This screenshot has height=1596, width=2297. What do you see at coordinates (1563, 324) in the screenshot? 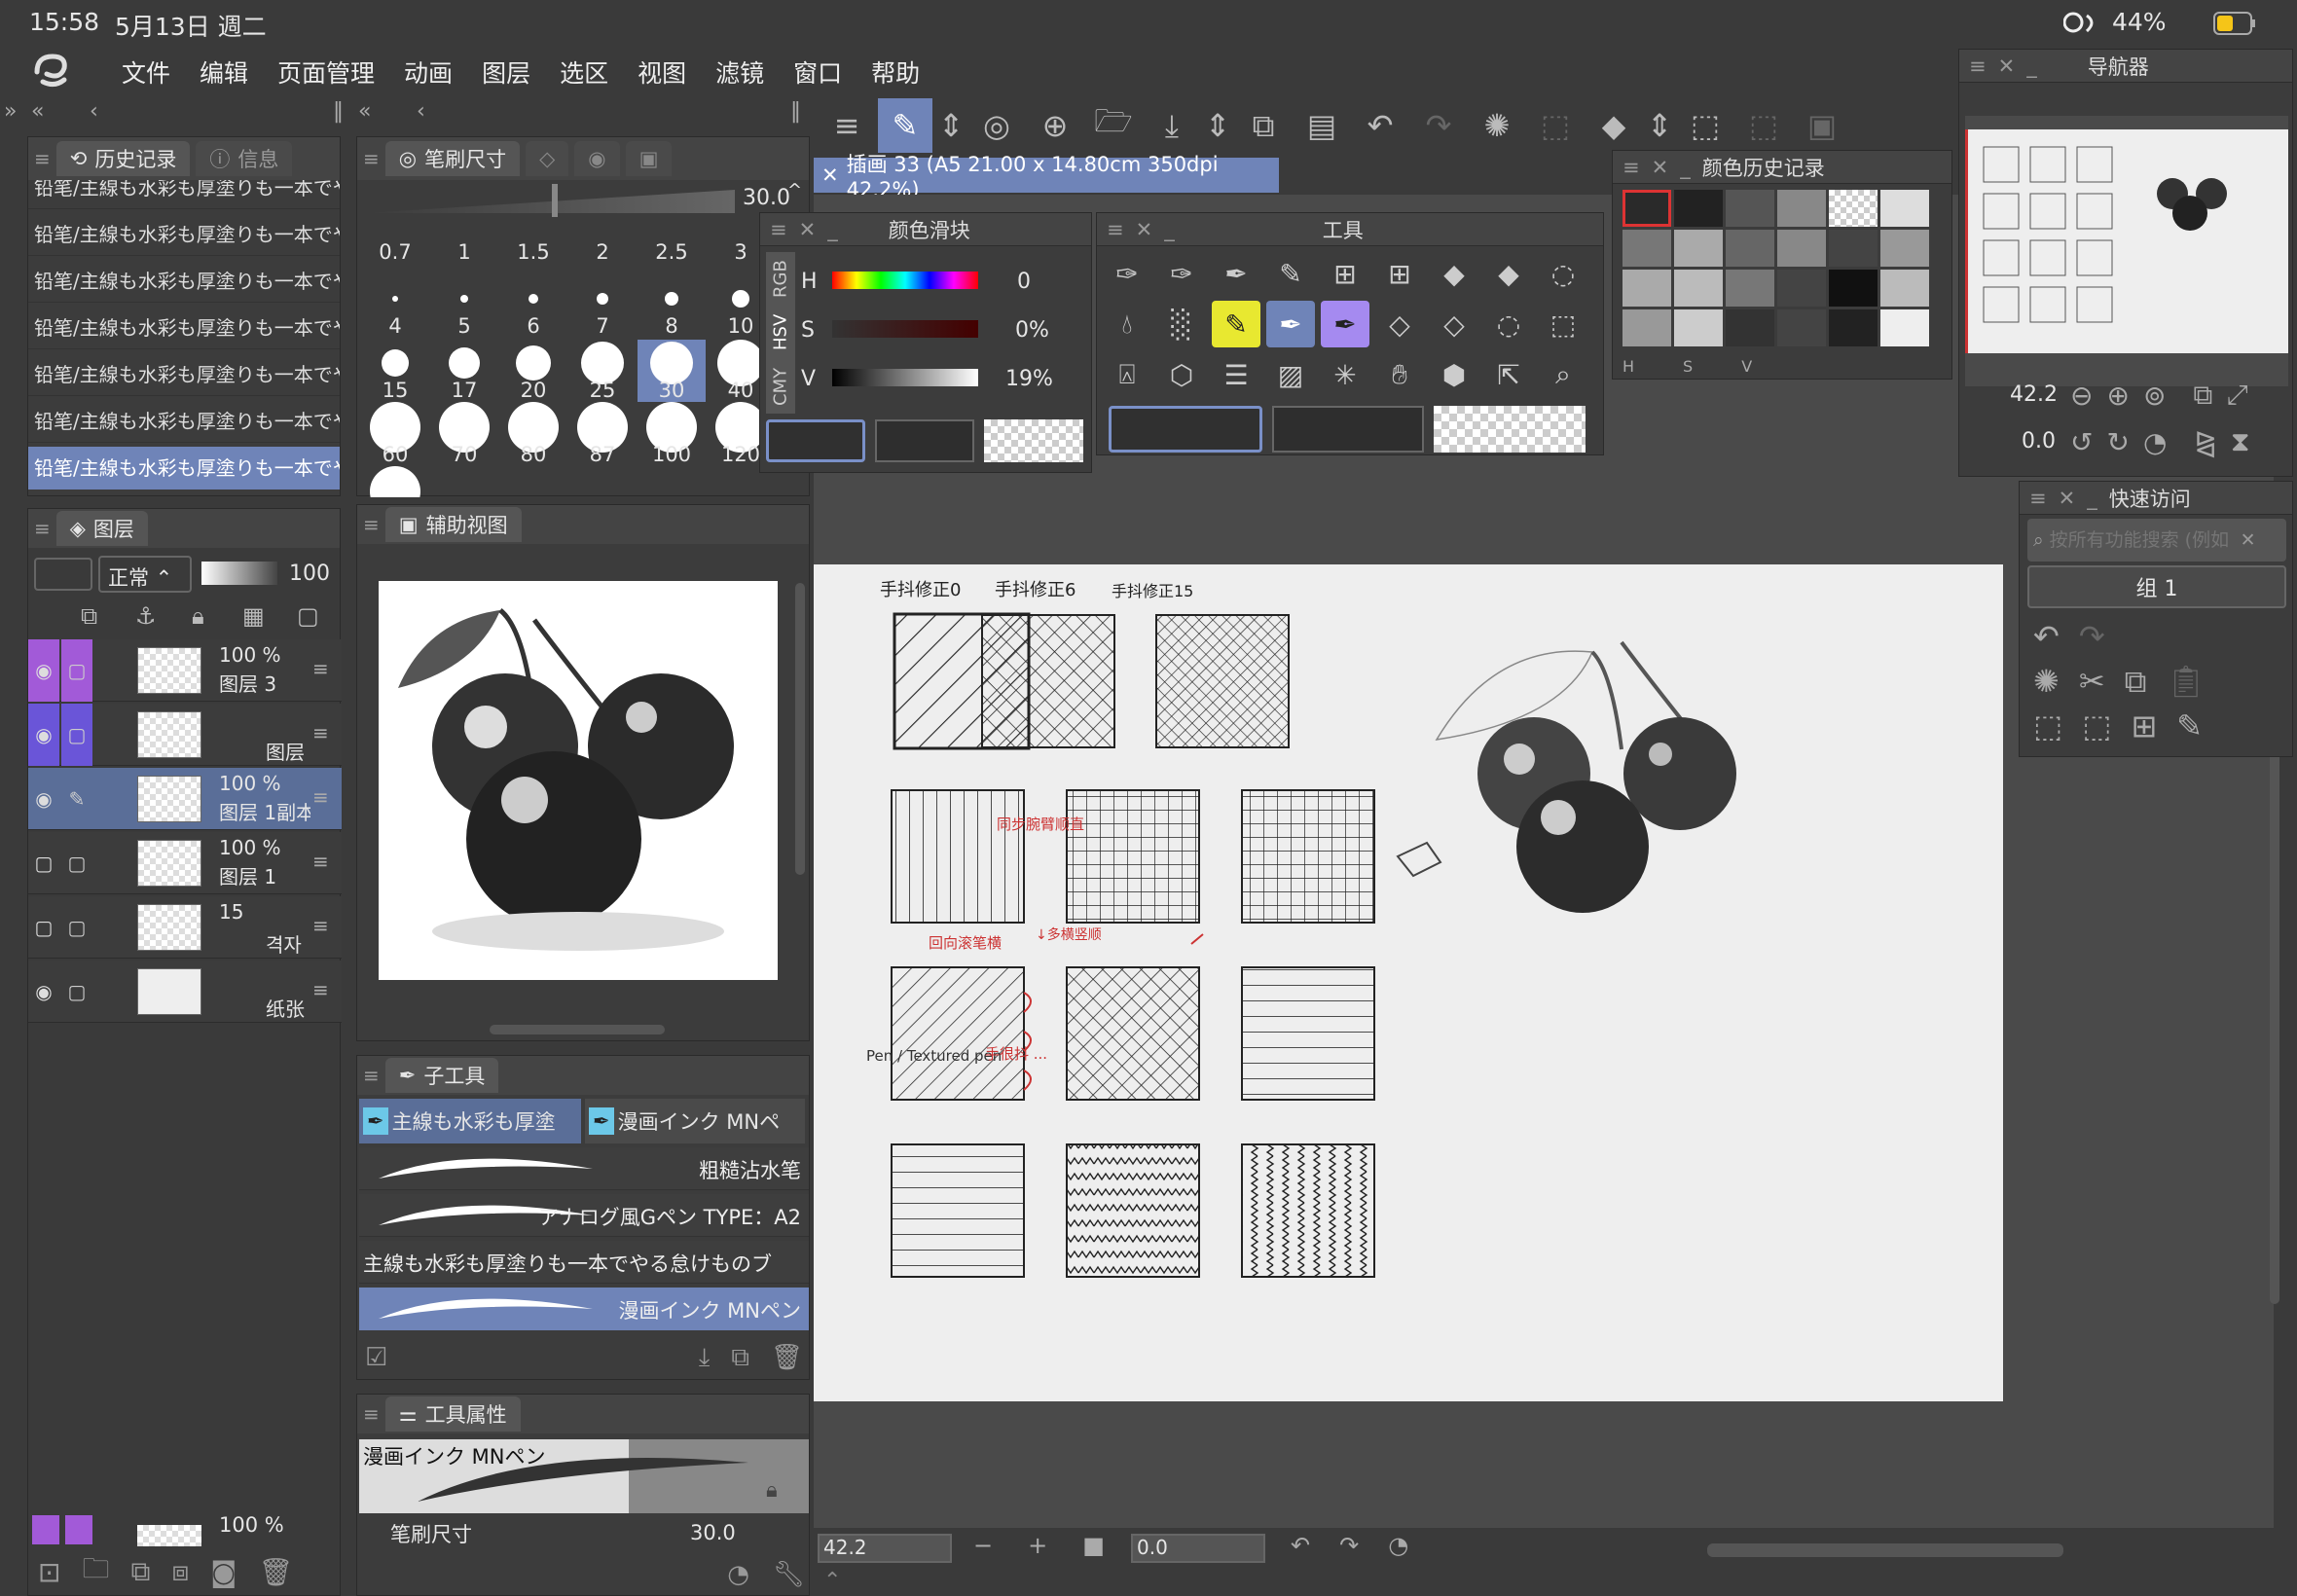
I see `rect-select-icon: ⬚` at bounding box center [1563, 324].